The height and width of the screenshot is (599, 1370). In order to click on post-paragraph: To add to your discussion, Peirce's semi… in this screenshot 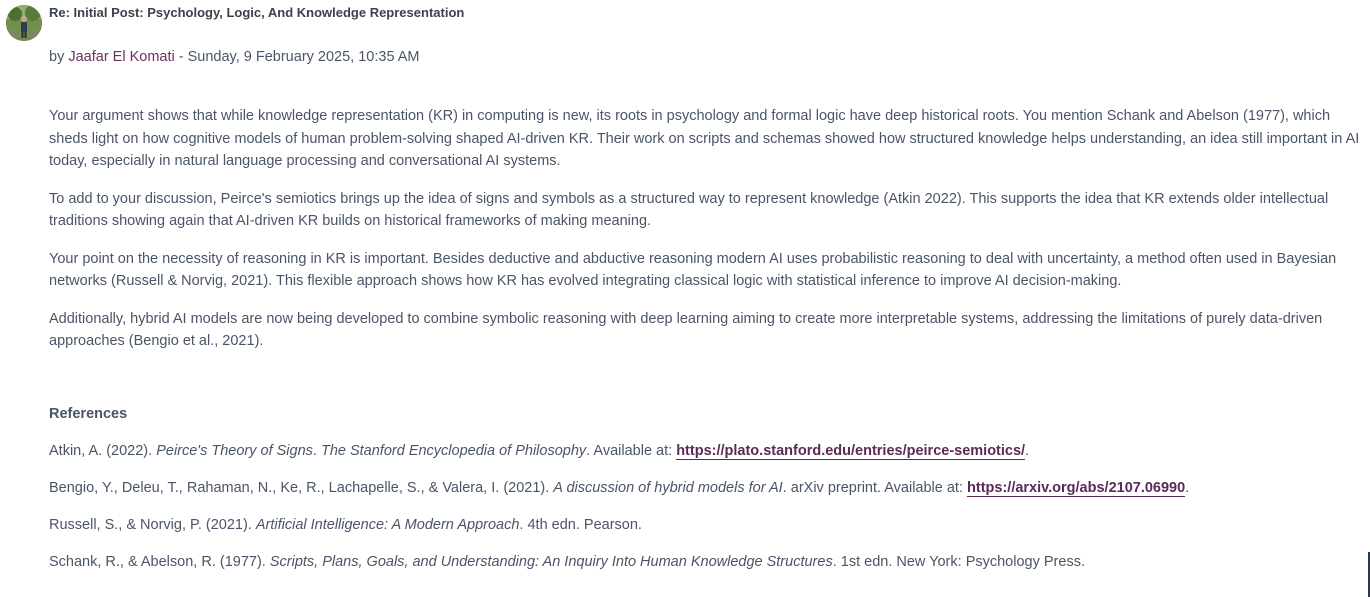, I will do `click(689, 210)`.